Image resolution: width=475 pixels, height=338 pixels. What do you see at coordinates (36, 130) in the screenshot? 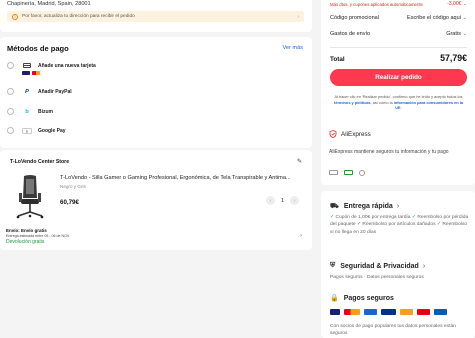
I see `payment-option-google-pay: G Google Pay` at bounding box center [36, 130].